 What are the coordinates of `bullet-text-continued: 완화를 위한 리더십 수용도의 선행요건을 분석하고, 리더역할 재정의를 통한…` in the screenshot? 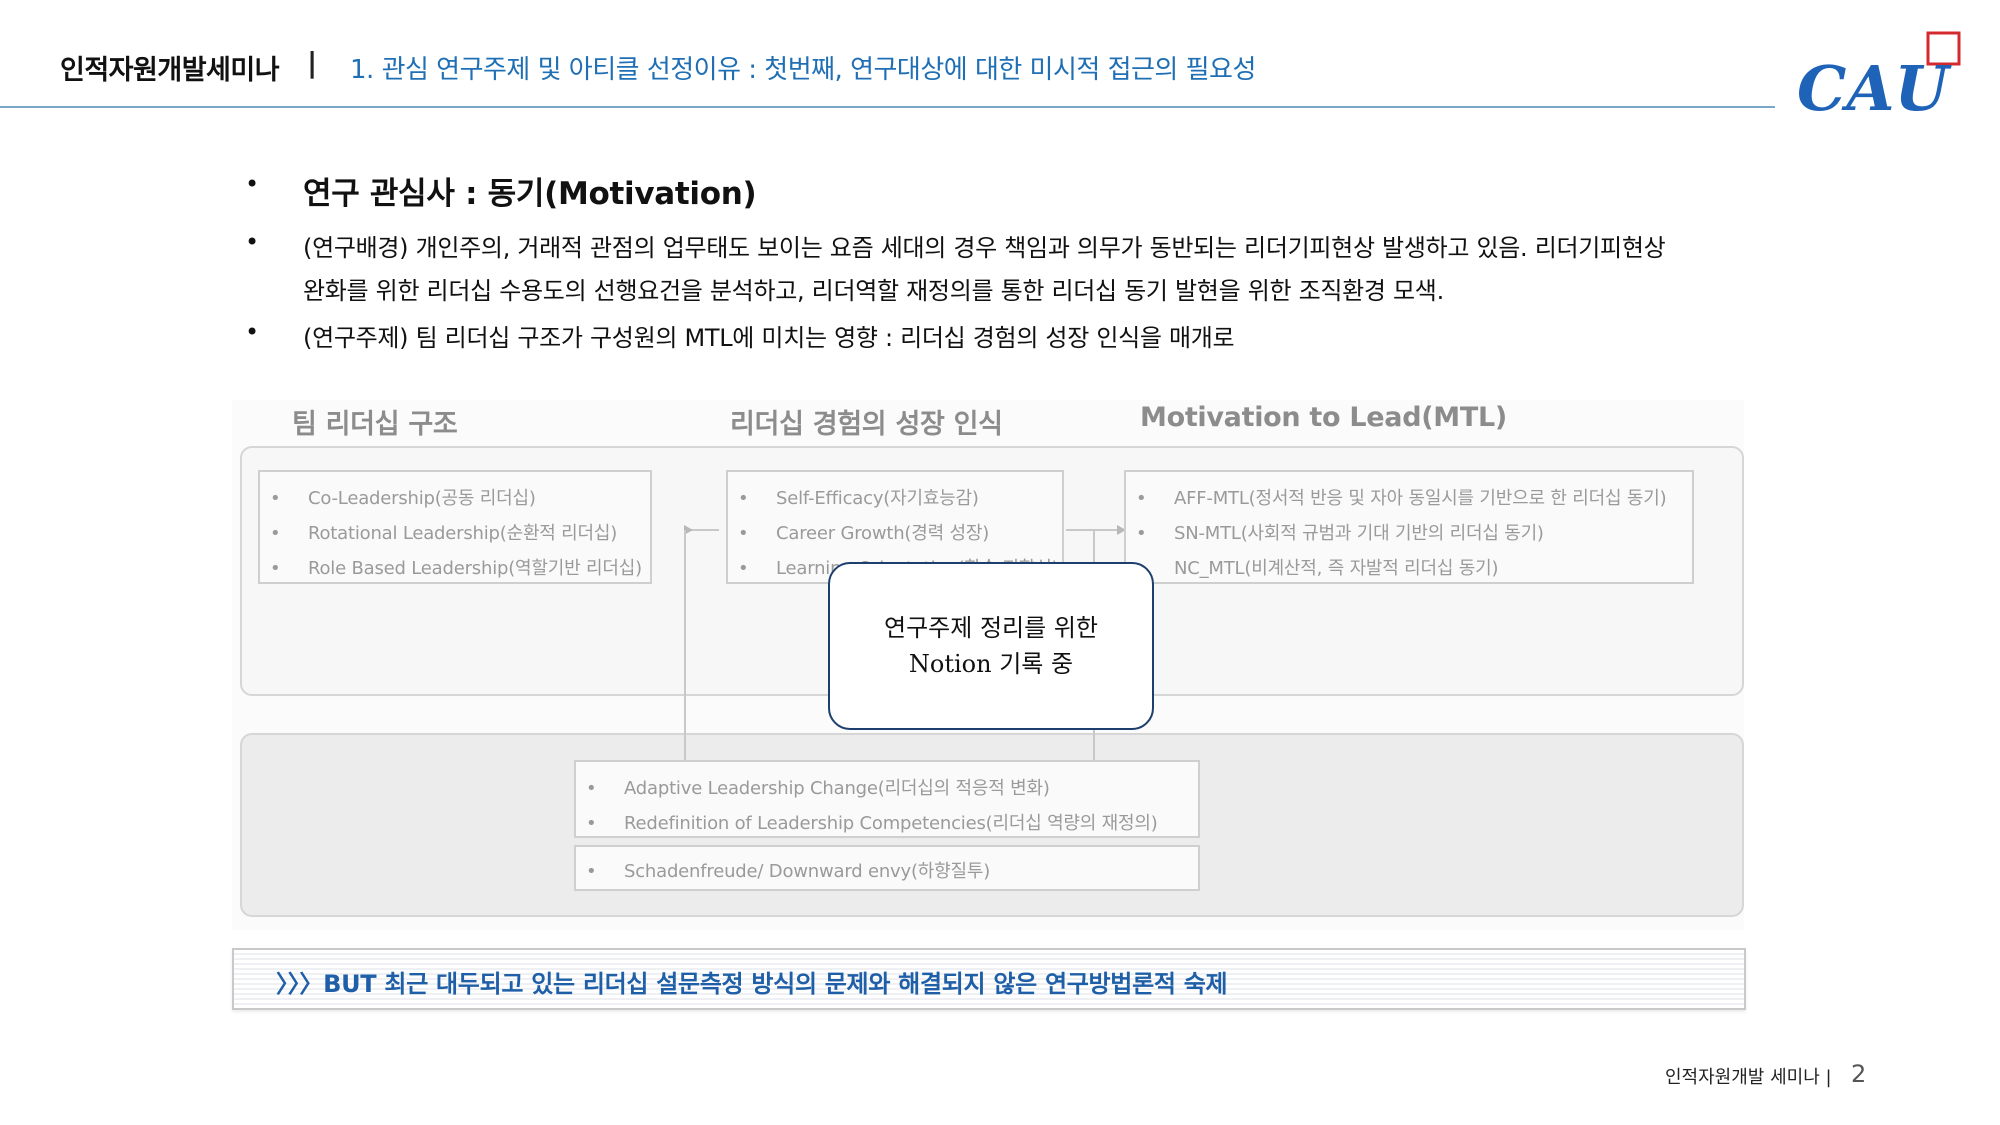 It's located at (873, 291).